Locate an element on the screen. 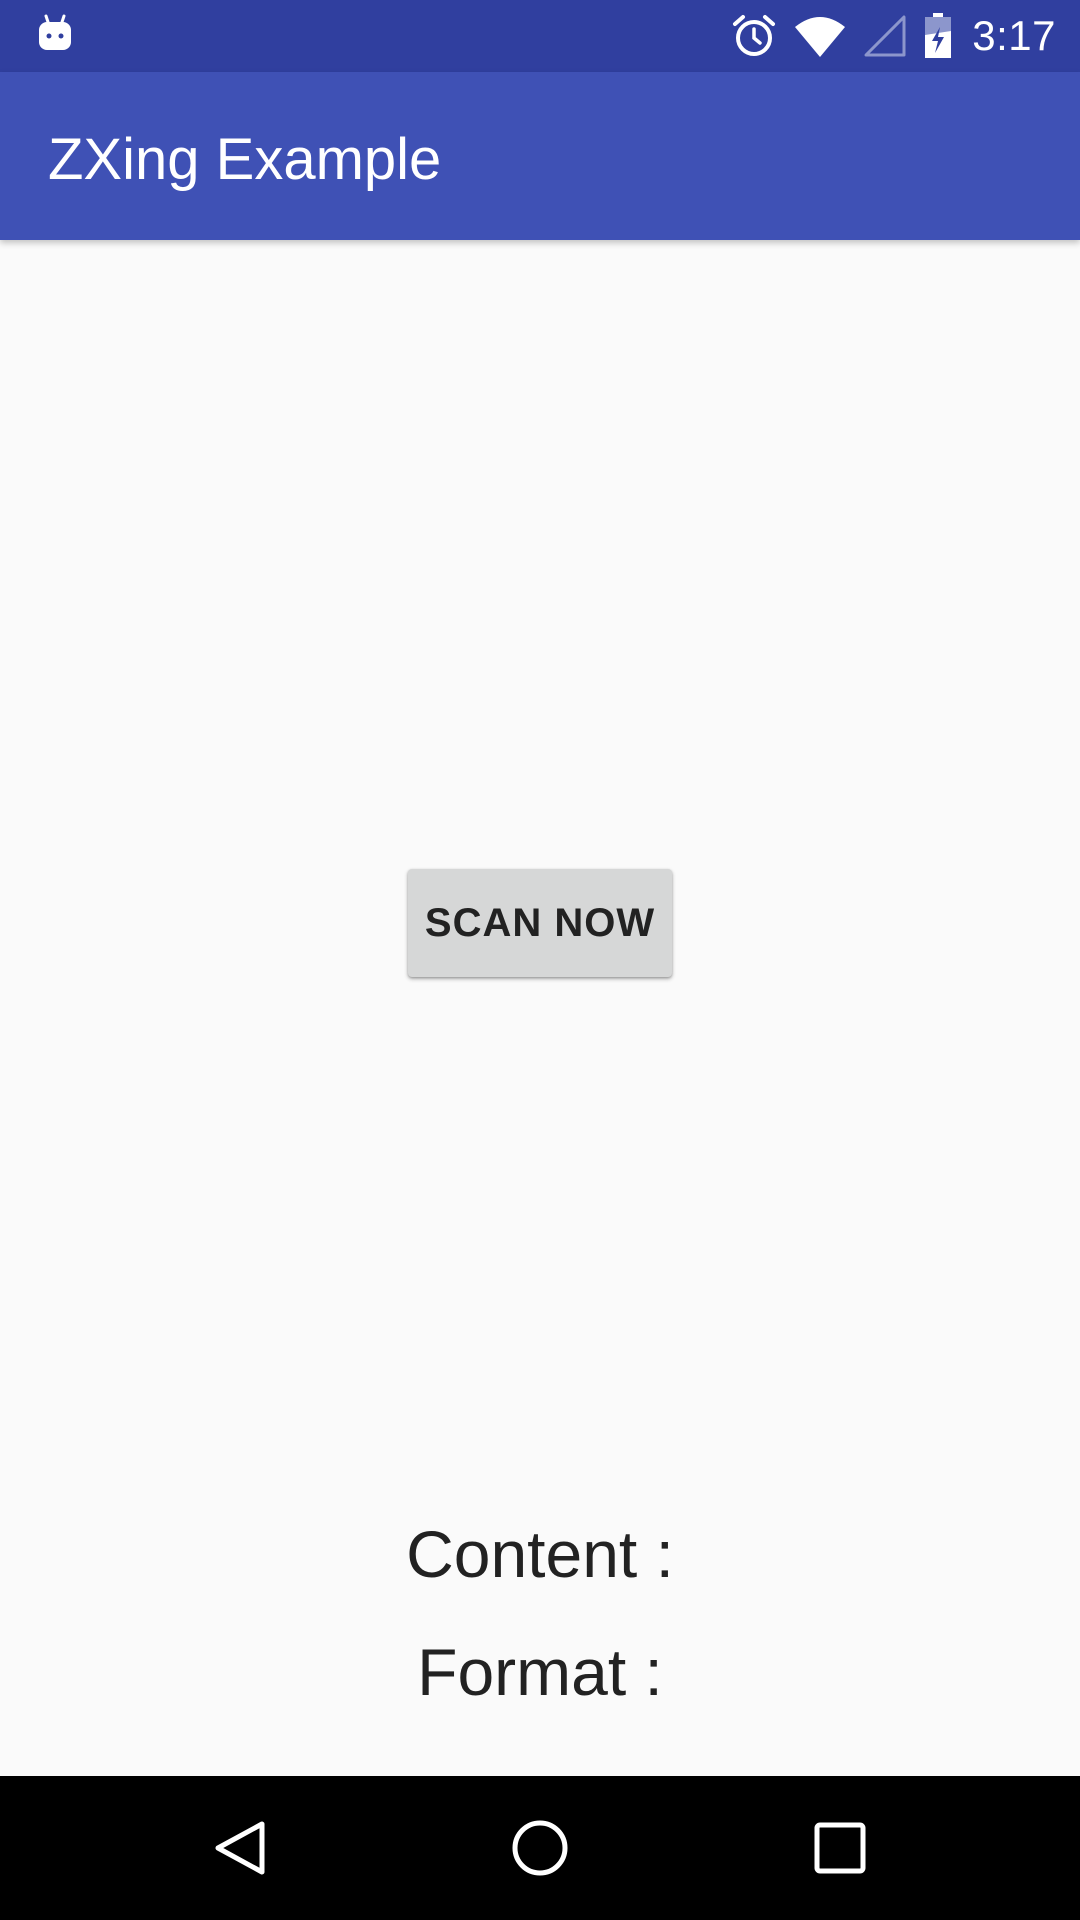  recents-button is located at coordinates (840, 1848).